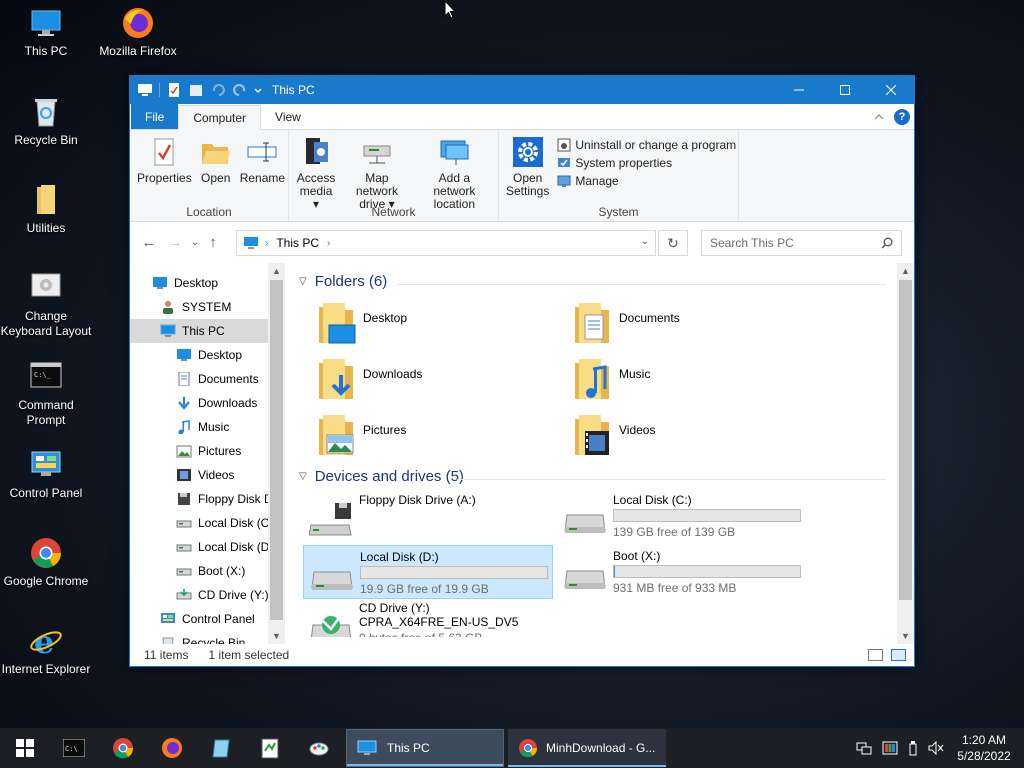 This screenshot has height=768, width=1024. What do you see at coordinates (174, 90) in the screenshot?
I see `properties-icon` at bounding box center [174, 90].